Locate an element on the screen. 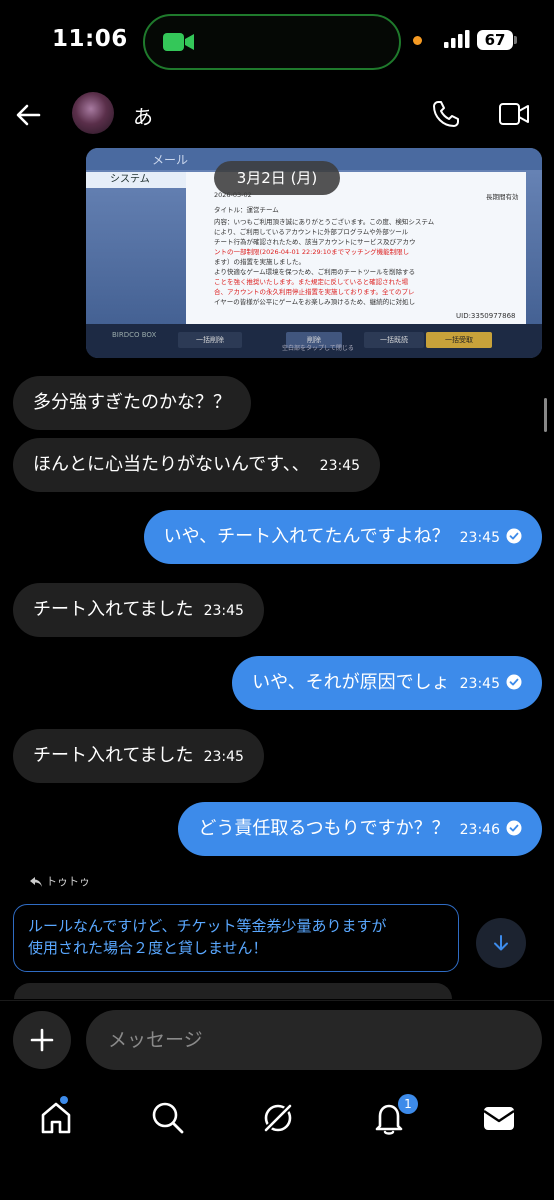 This screenshot has height=1200, width=554. call-icon is located at coordinates (446, 114).